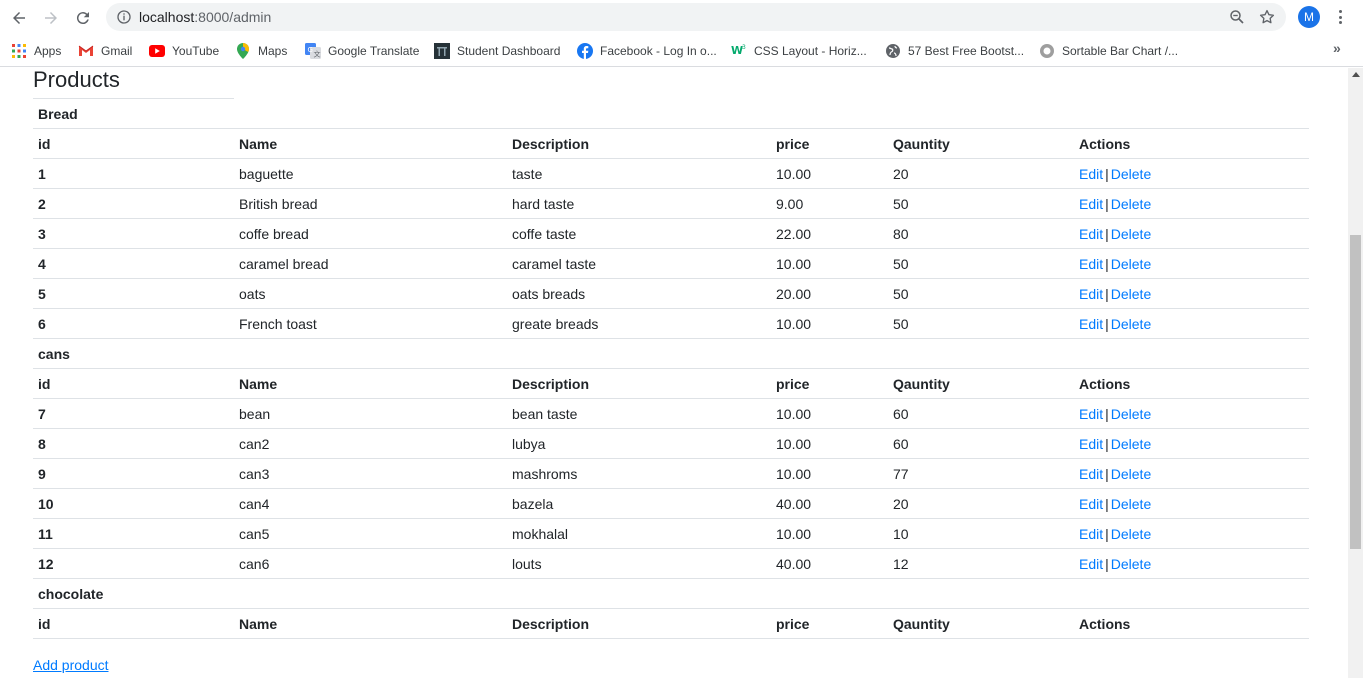 This screenshot has width=1363, height=678. I want to click on bookmark-youtube: YouTube, so click(184, 51).